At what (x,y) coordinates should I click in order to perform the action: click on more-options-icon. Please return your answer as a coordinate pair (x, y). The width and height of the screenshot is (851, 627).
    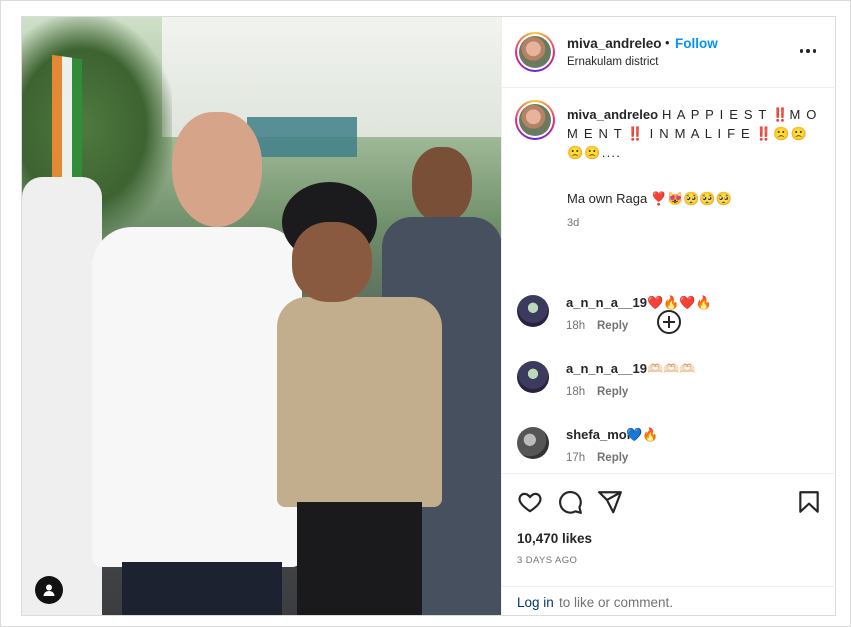
    Looking at the image, I should click on (808, 51).